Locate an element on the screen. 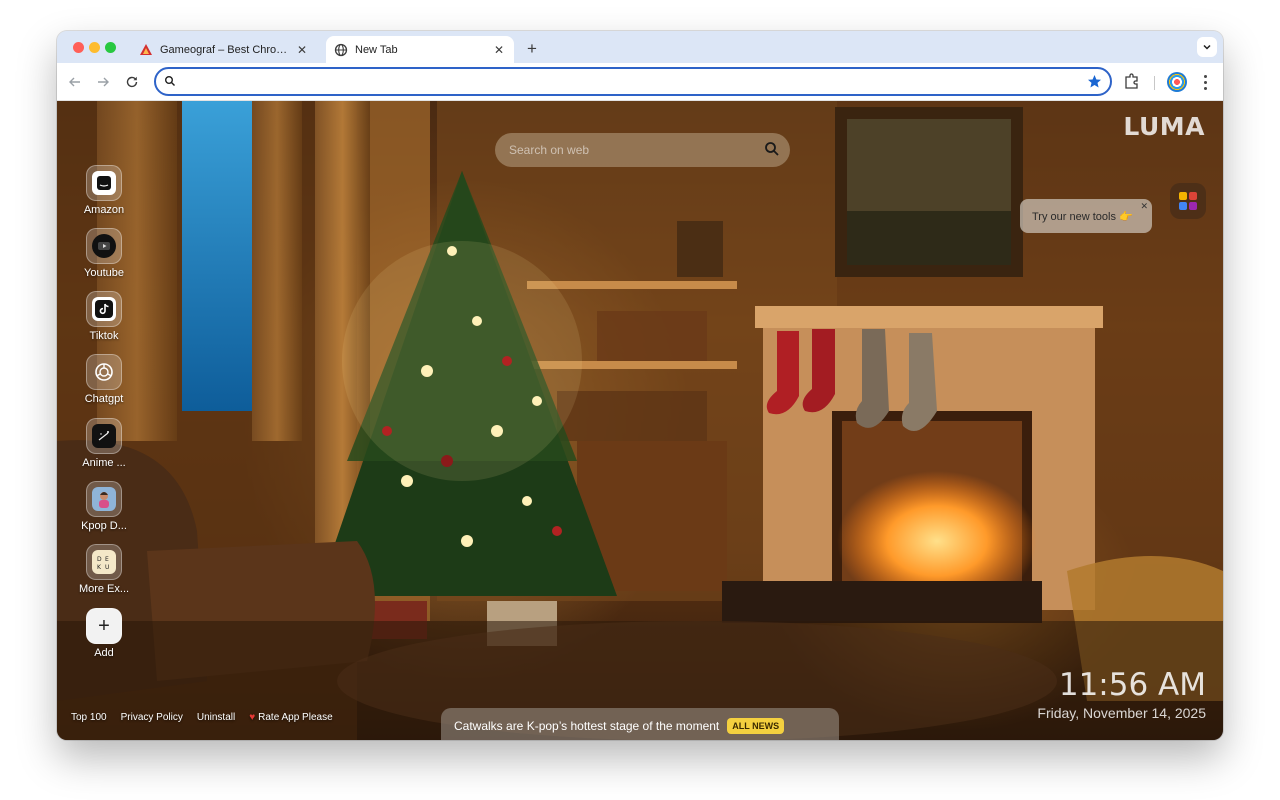 The height and width of the screenshot is (800, 1280). shortcut-amazon: Amazon is located at coordinates (104, 190).